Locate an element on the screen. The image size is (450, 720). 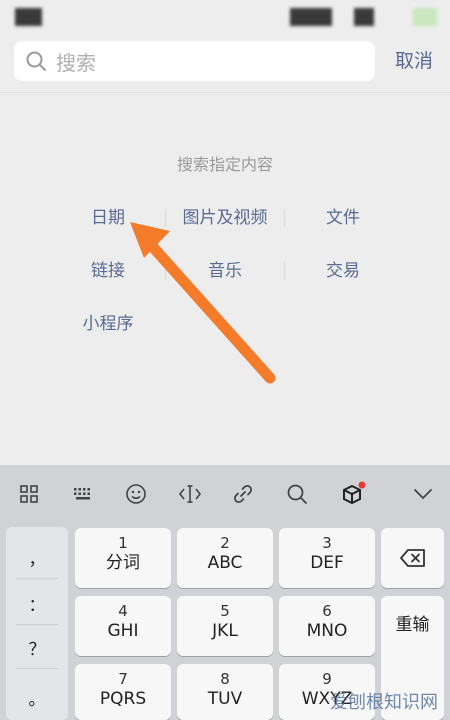
keyboard-icon is located at coordinates (83, 494).